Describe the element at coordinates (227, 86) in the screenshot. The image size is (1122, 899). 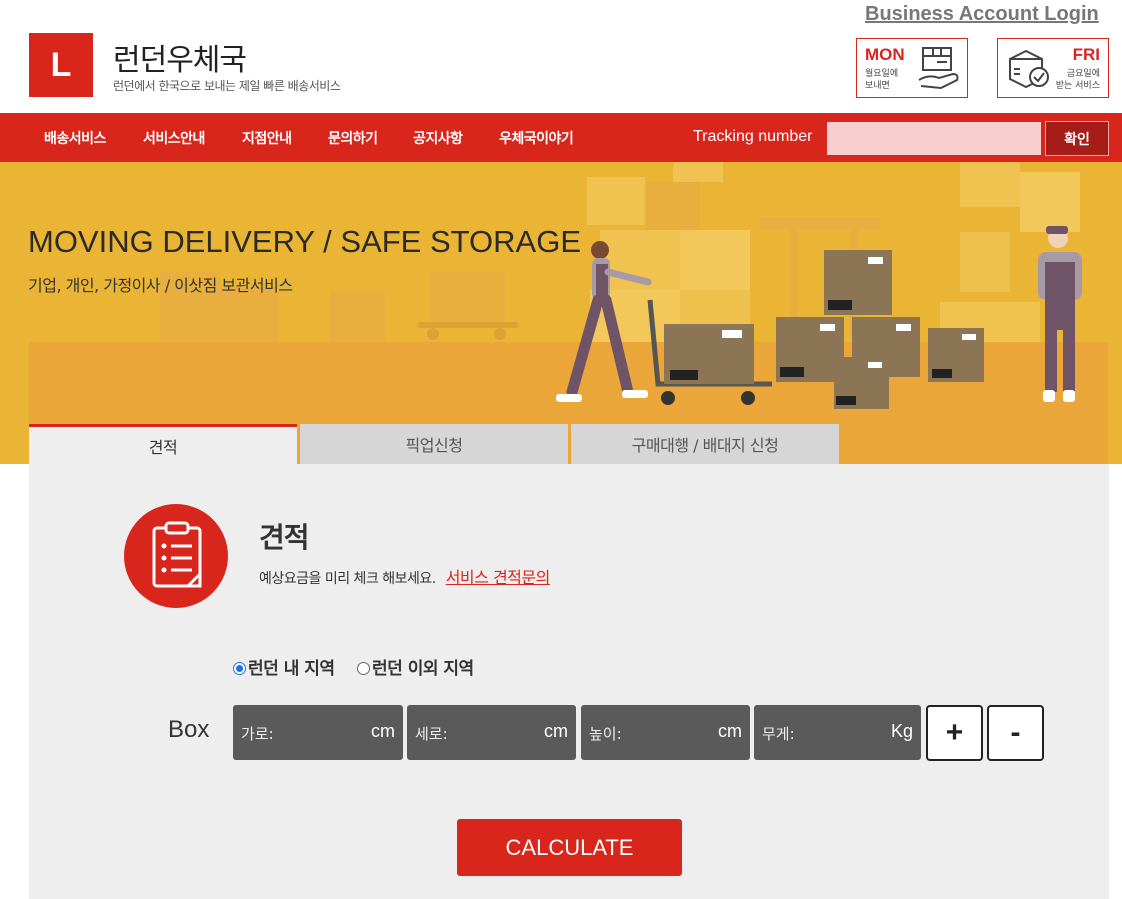
I see `brand-tagline: 런던에서 한국으로 보내는 제일 빠른 배송서비스` at that location.